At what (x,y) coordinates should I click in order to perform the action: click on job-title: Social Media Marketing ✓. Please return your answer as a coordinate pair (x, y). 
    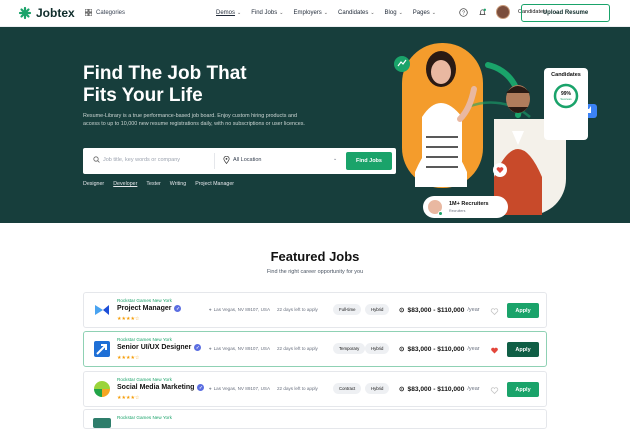
    Looking at the image, I should click on (161, 387).